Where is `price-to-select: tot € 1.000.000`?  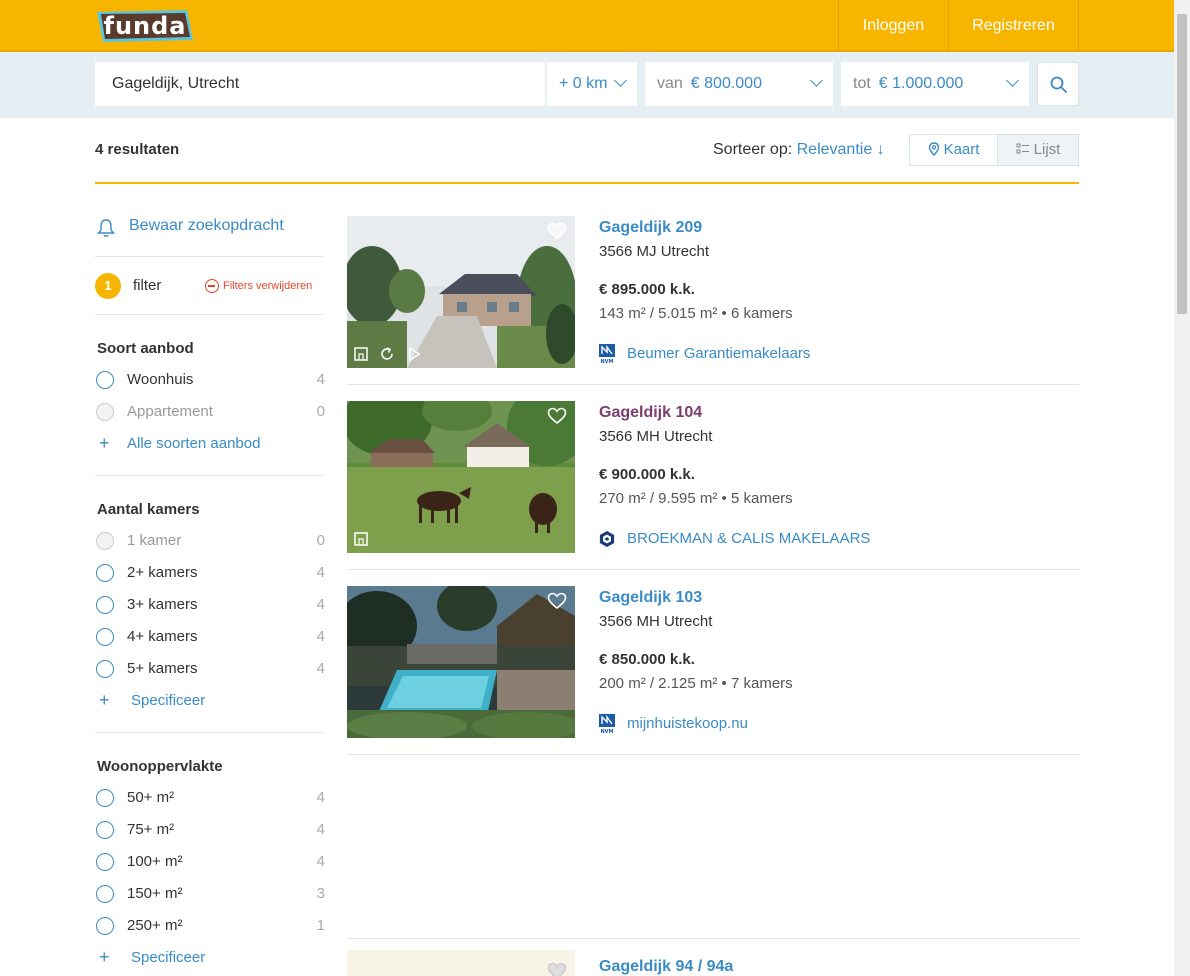
price-to-select: tot € 1.000.000 is located at coordinates (935, 84).